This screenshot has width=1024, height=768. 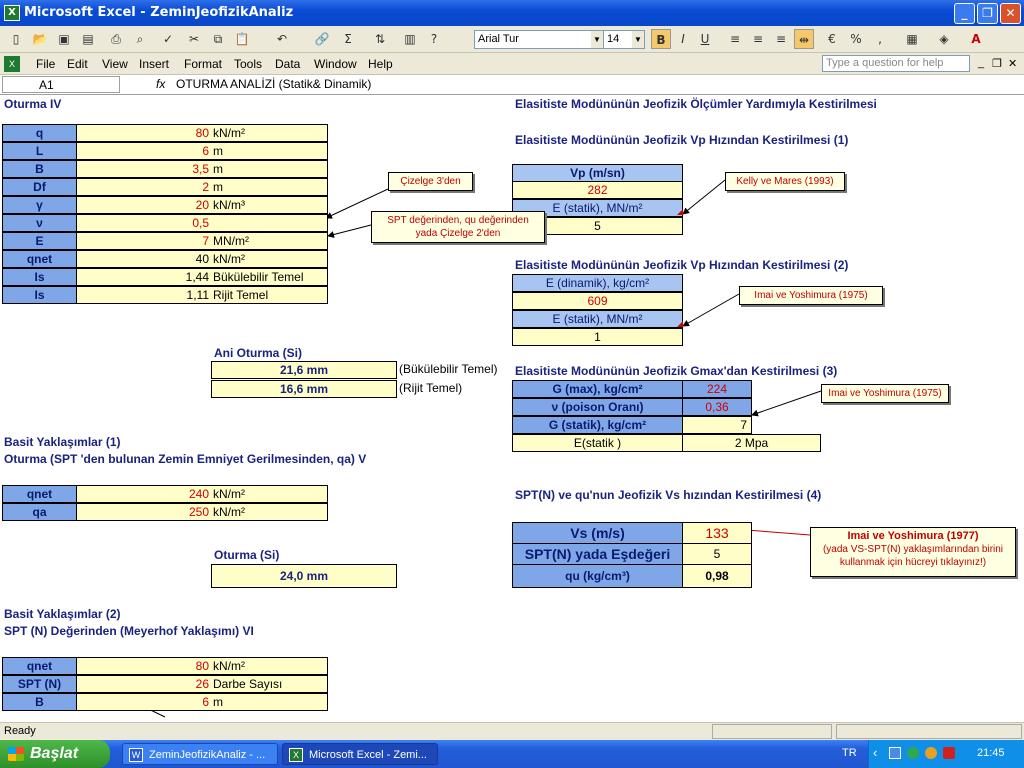 I want to click on close-button: ✕, so click(x=1010, y=13).